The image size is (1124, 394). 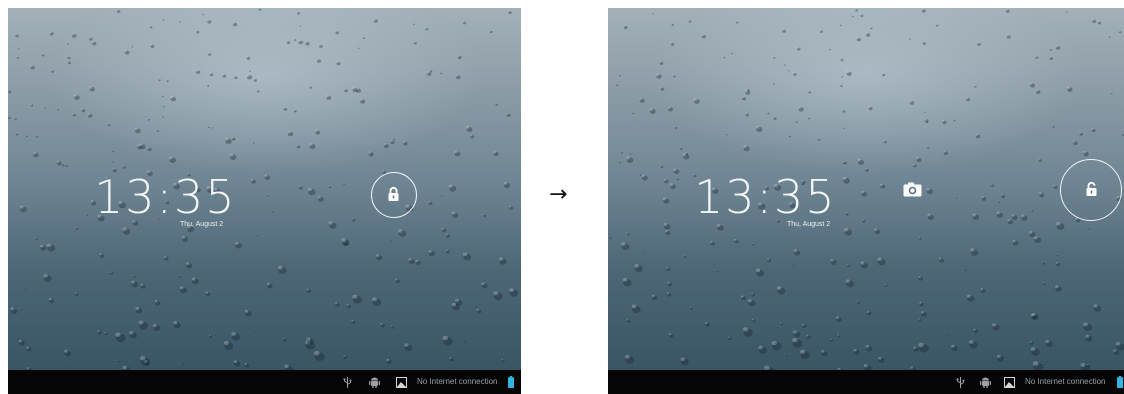 What do you see at coordinates (1065, 381) in the screenshot?
I see `connection-status: No Internet connection` at bounding box center [1065, 381].